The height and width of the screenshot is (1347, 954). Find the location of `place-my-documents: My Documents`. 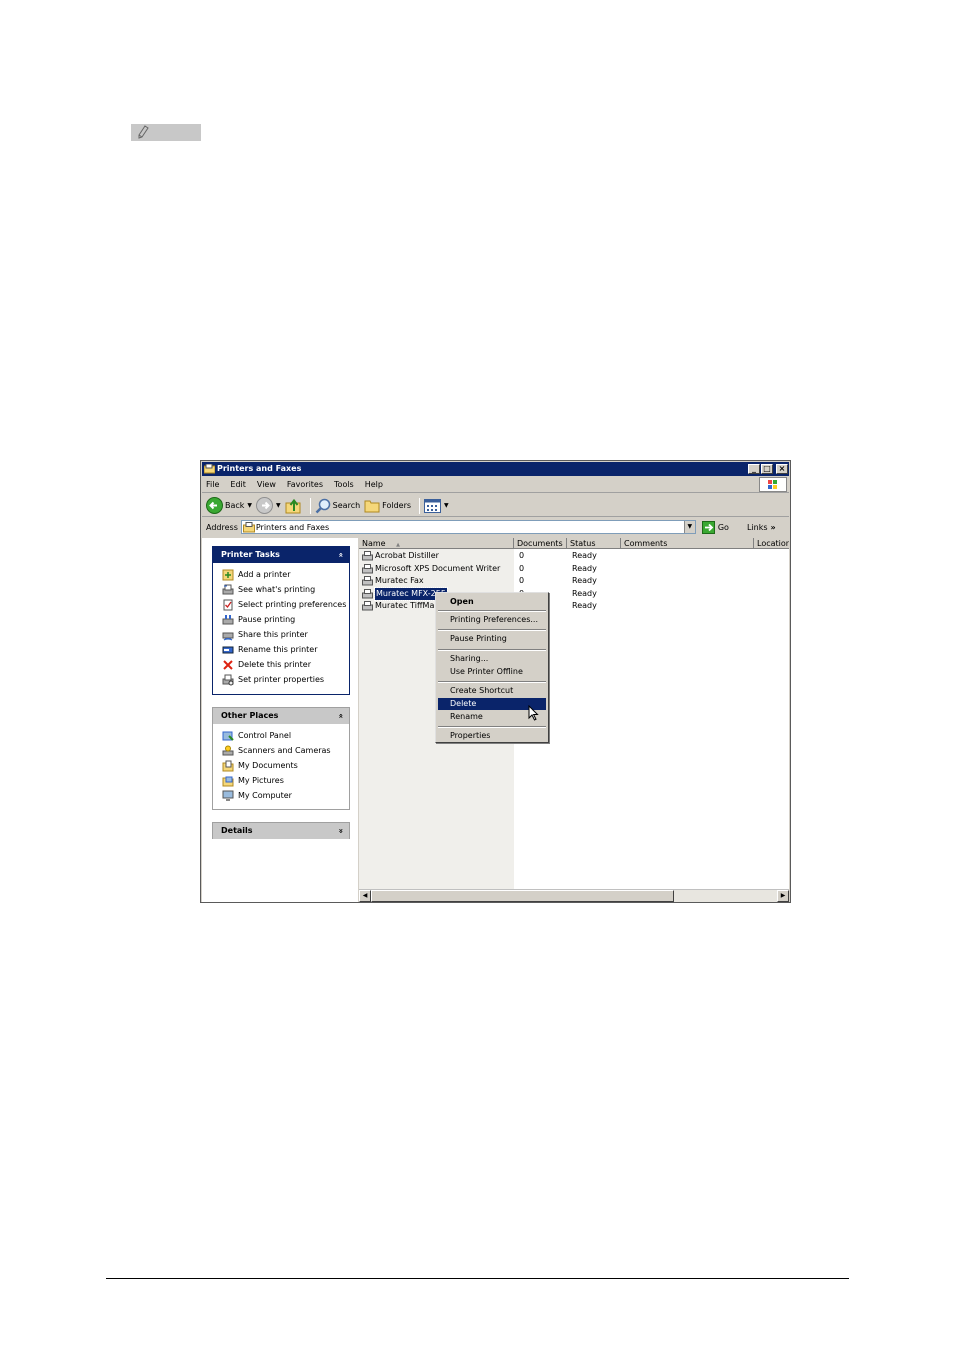

place-my-documents: My Documents is located at coordinates (285, 765).